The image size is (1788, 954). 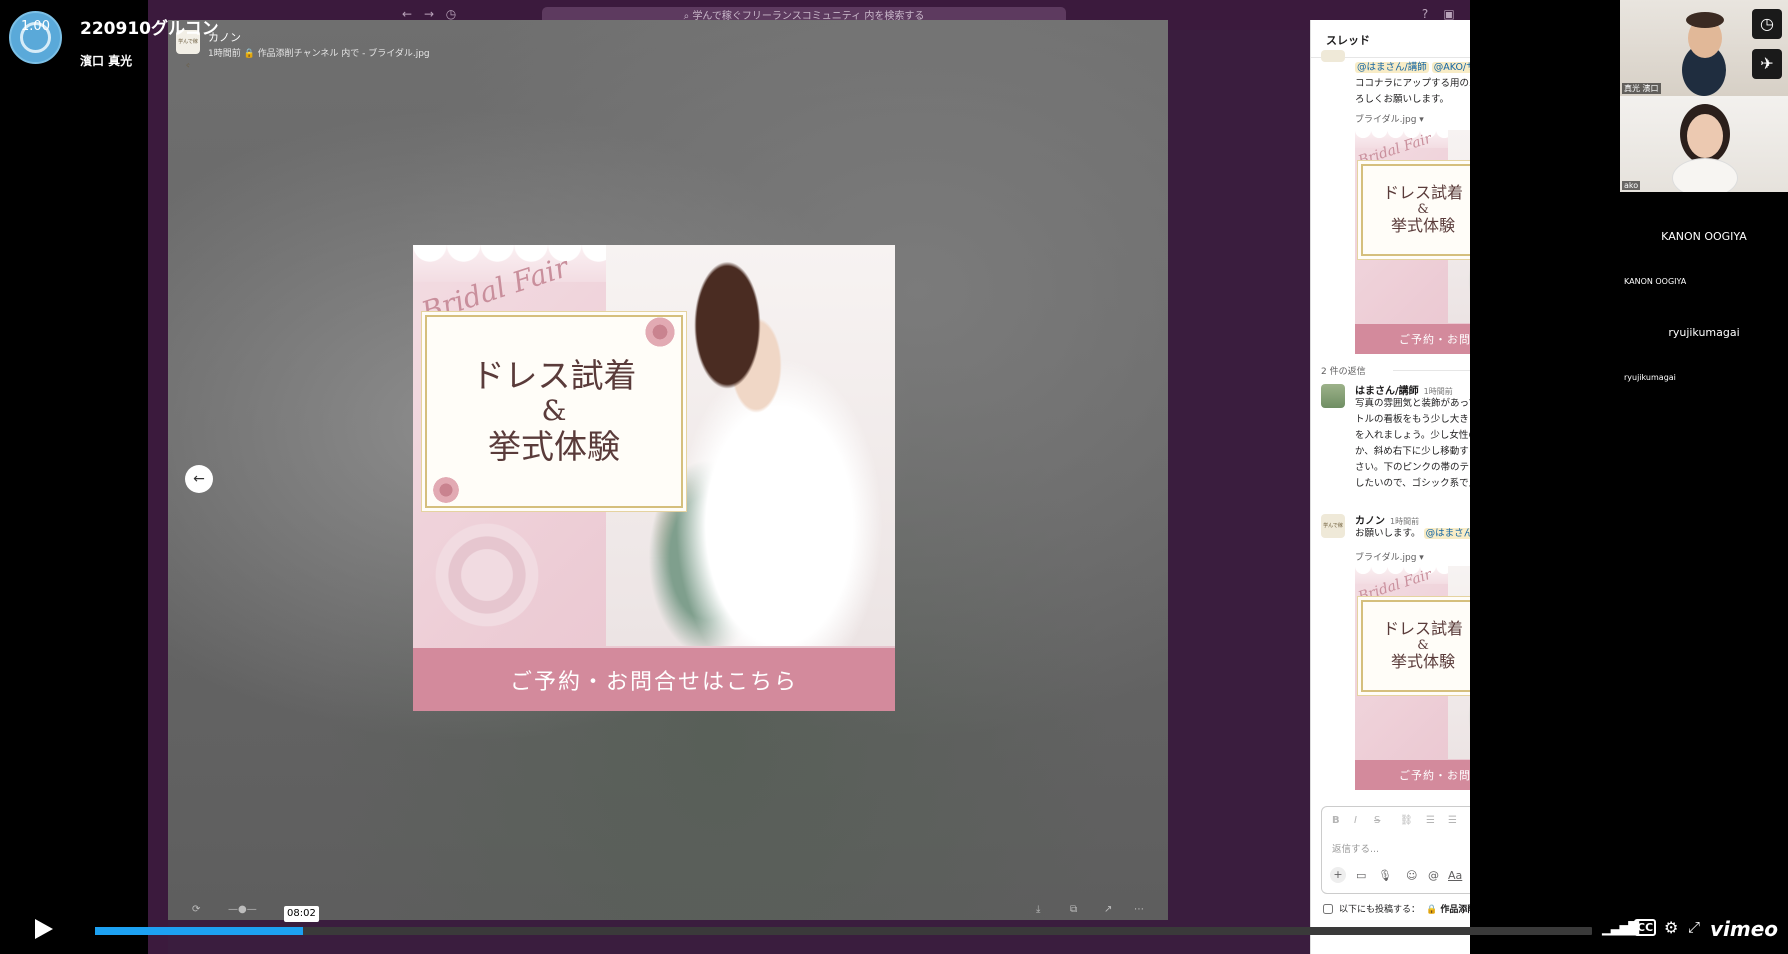 I want to click on progress-bar, so click(x=843, y=931).